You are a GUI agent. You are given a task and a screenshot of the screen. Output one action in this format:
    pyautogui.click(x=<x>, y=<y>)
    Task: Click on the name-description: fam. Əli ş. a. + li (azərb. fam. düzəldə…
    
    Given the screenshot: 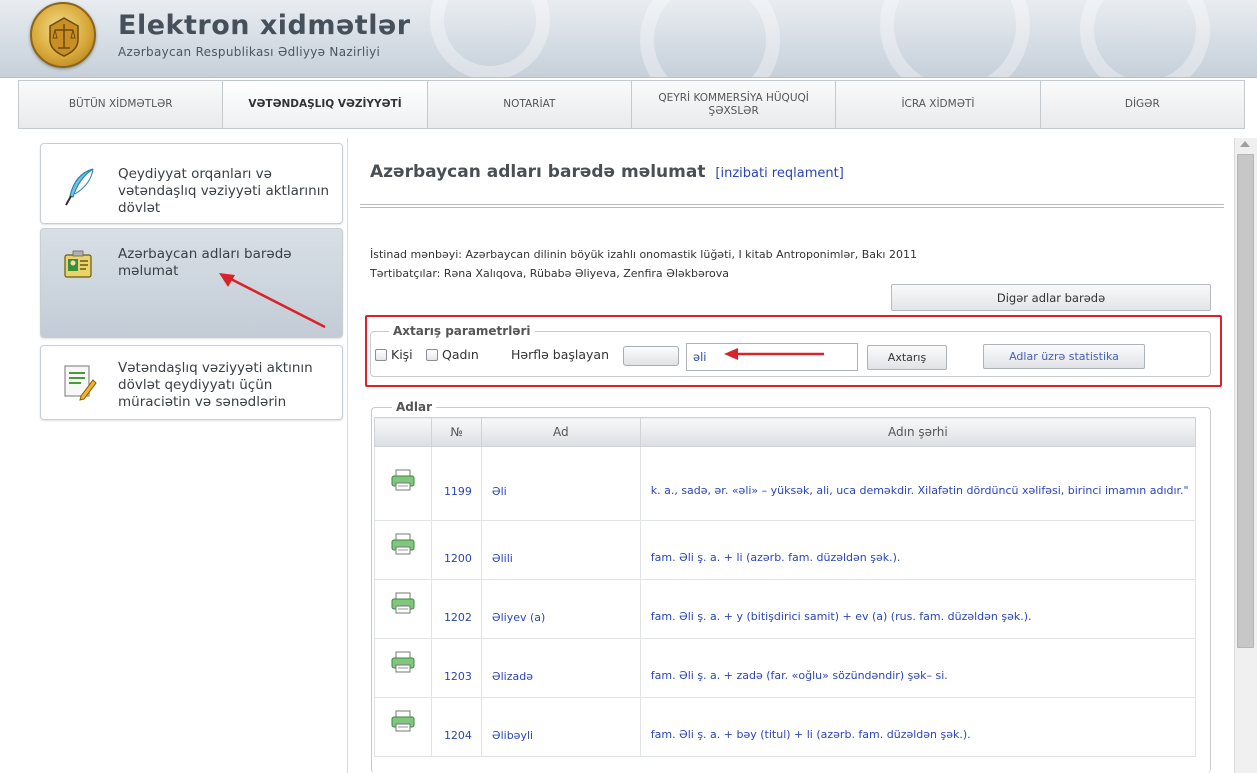 What is the action you would take?
    pyautogui.click(x=918, y=550)
    